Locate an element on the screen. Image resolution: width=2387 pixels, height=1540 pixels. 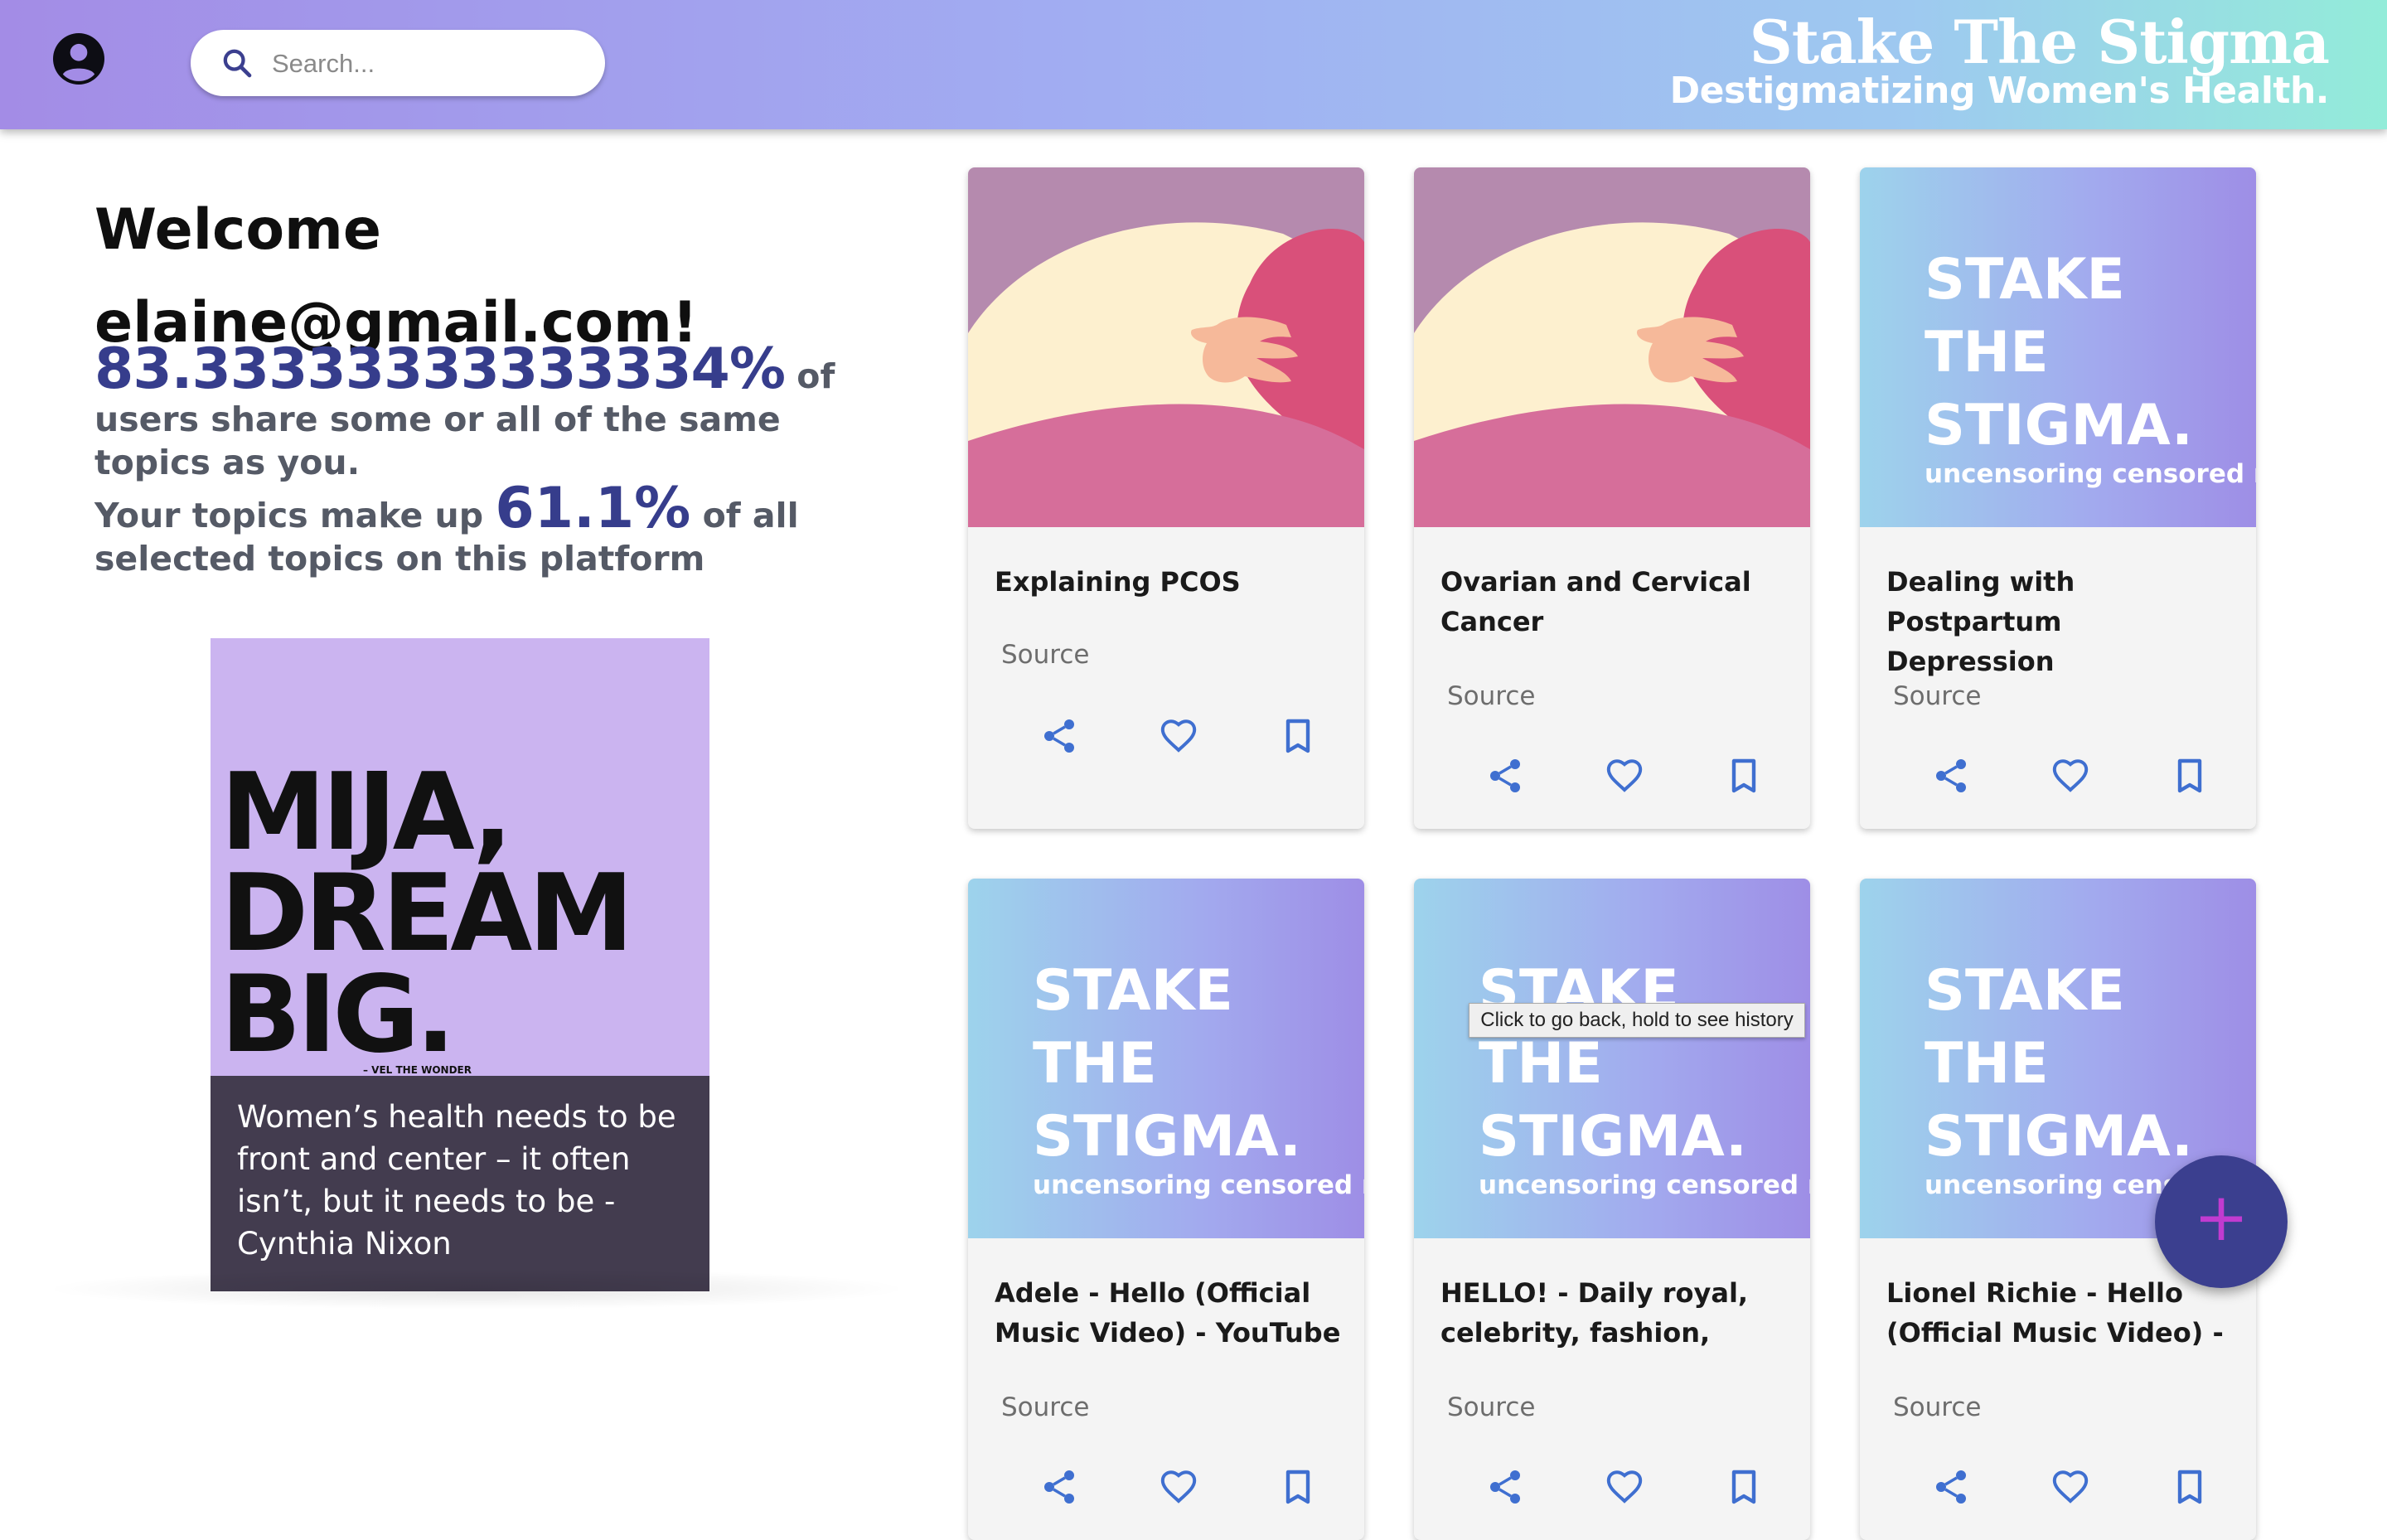
topics-percent: 61.1% is located at coordinates (593, 508).